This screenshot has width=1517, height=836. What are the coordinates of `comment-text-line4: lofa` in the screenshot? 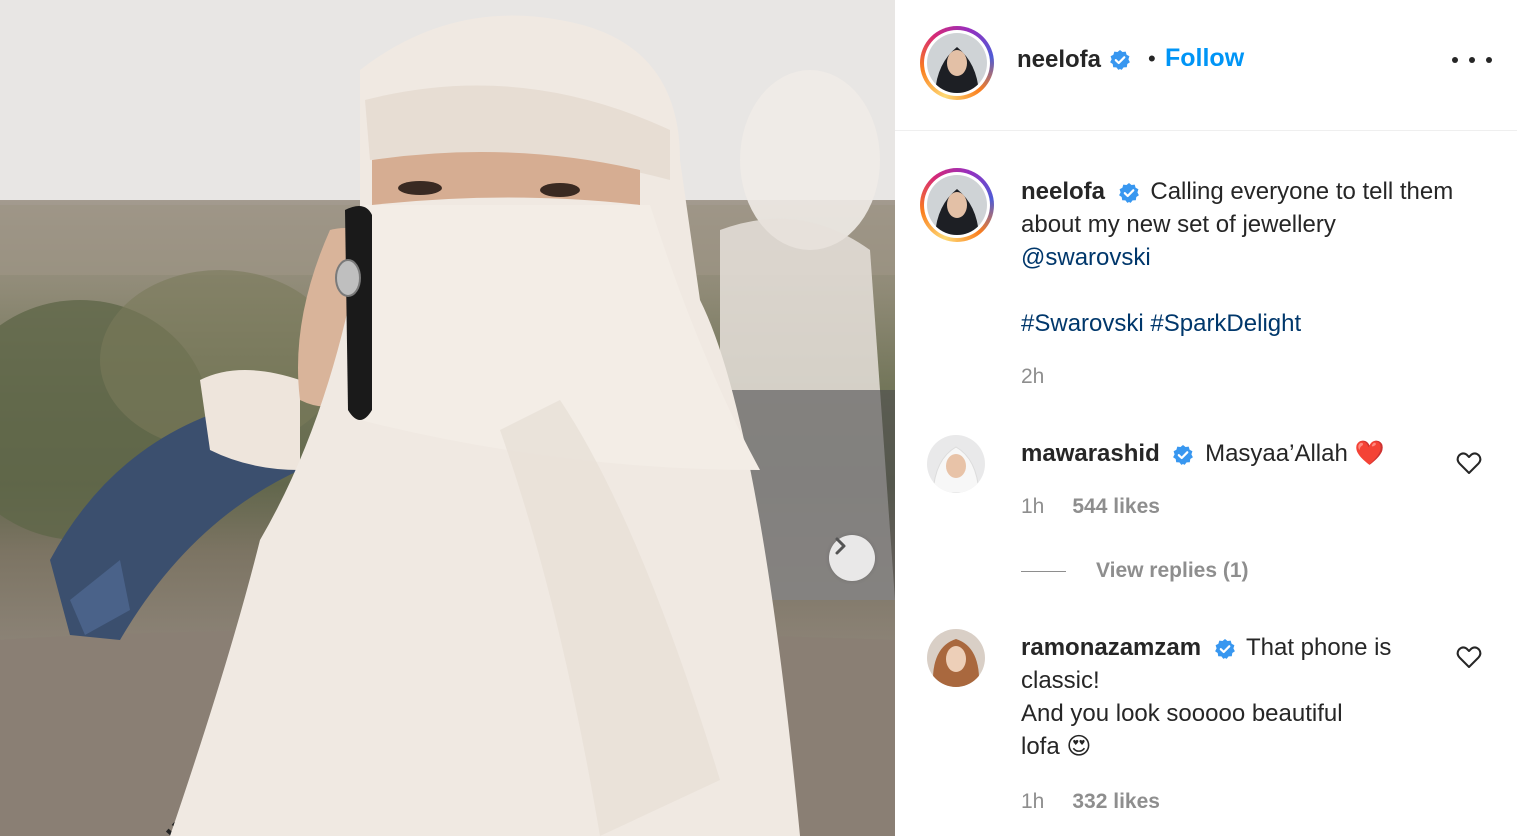 It's located at (1040, 746).